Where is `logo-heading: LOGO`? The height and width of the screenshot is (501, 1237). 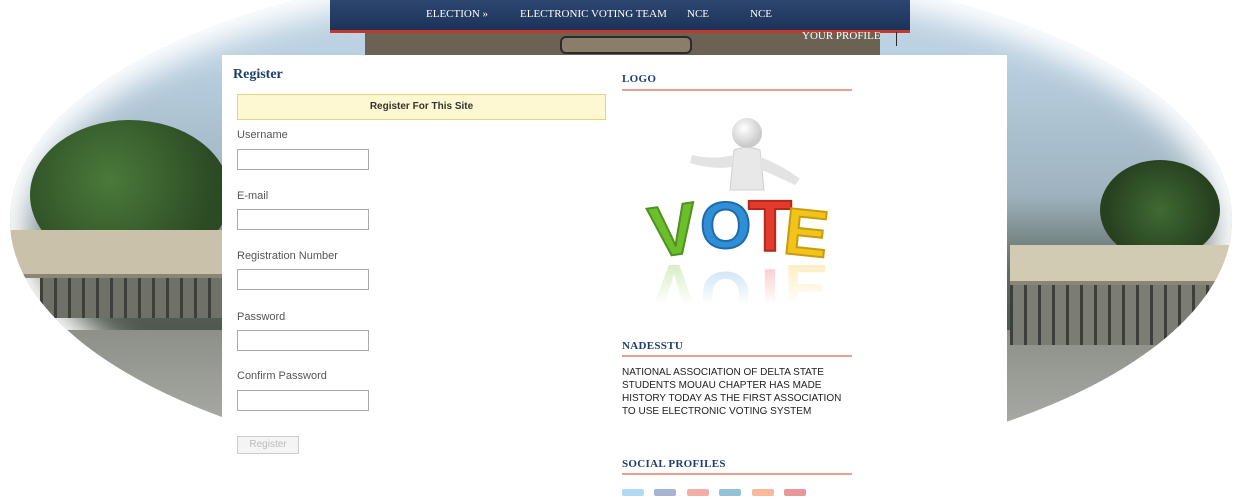
logo-heading: LOGO is located at coordinates (639, 79).